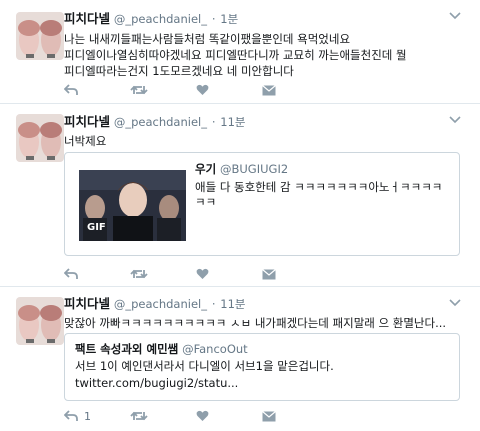  Describe the element at coordinates (85, 141) in the screenshot. I see `tweet-text: 너박제요` at that location.